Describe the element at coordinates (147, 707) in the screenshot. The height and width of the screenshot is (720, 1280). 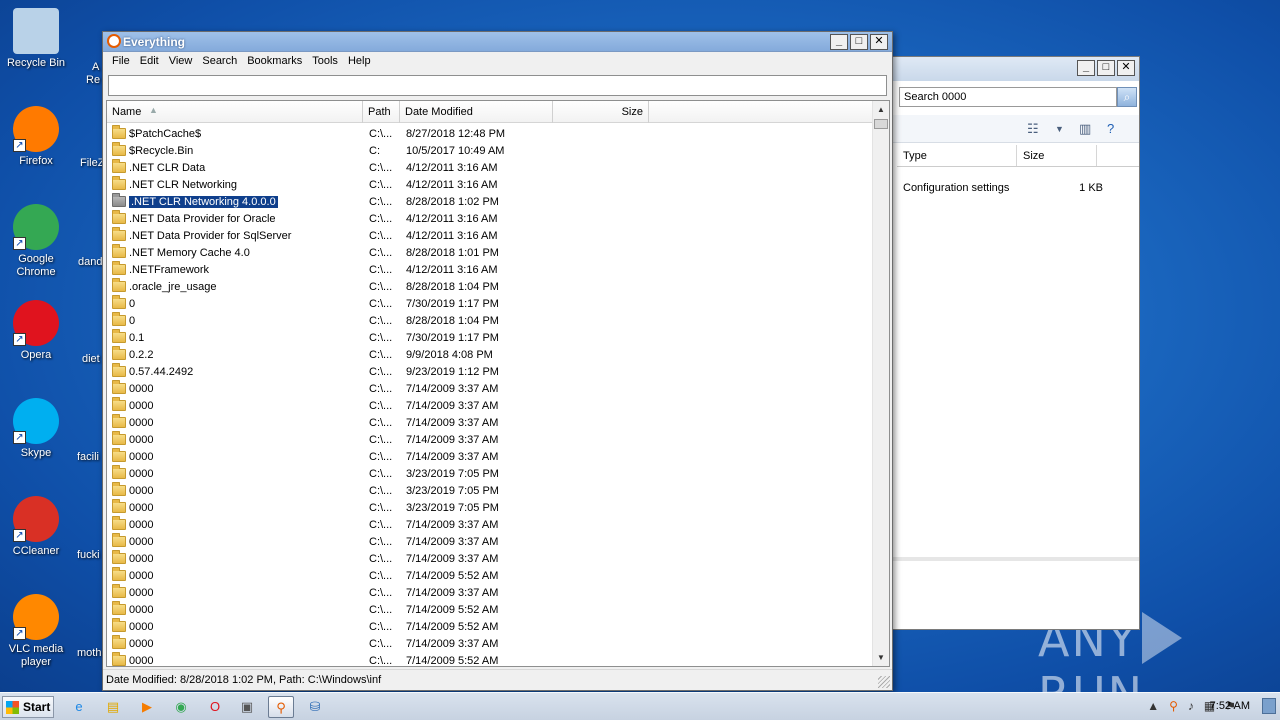
I see `taskbar-media-player-icon: ▶` at that location.